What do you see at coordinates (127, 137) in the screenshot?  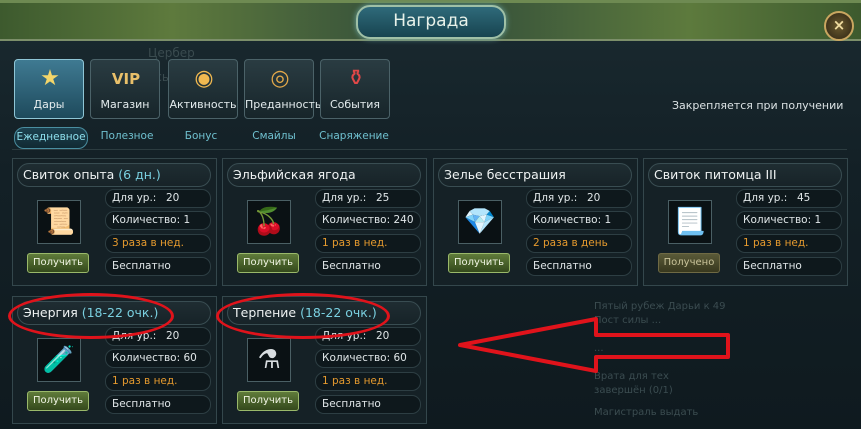 I see `subtab-useful: Полезное` at bounding box center [127, 137].